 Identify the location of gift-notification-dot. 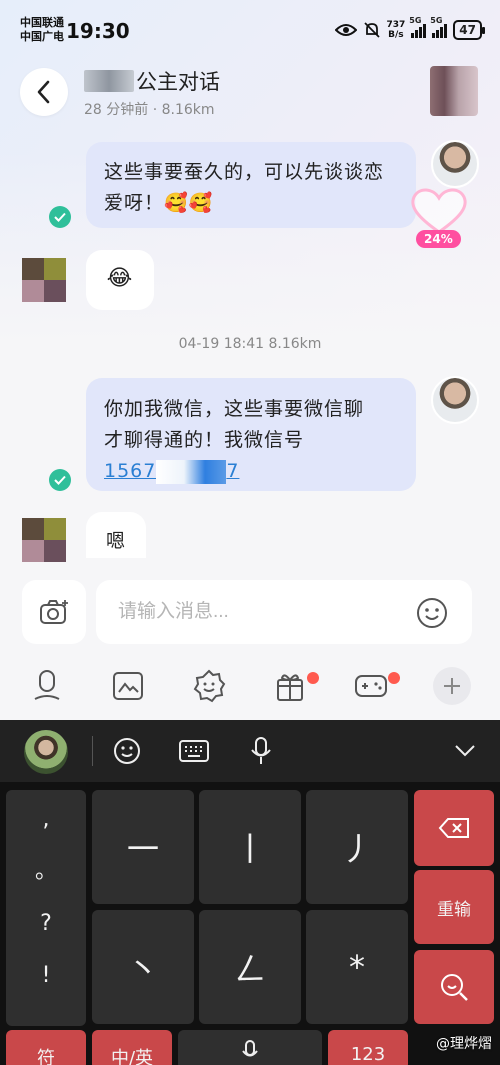
(313, 678).